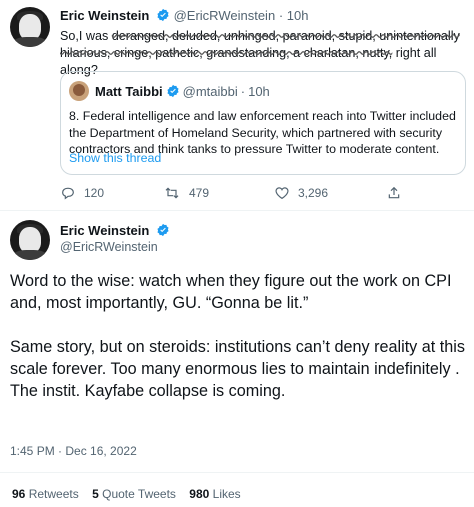 This screenshot has width=474, height=507. I want to click on likes-label: Likes, so click(226, 494).